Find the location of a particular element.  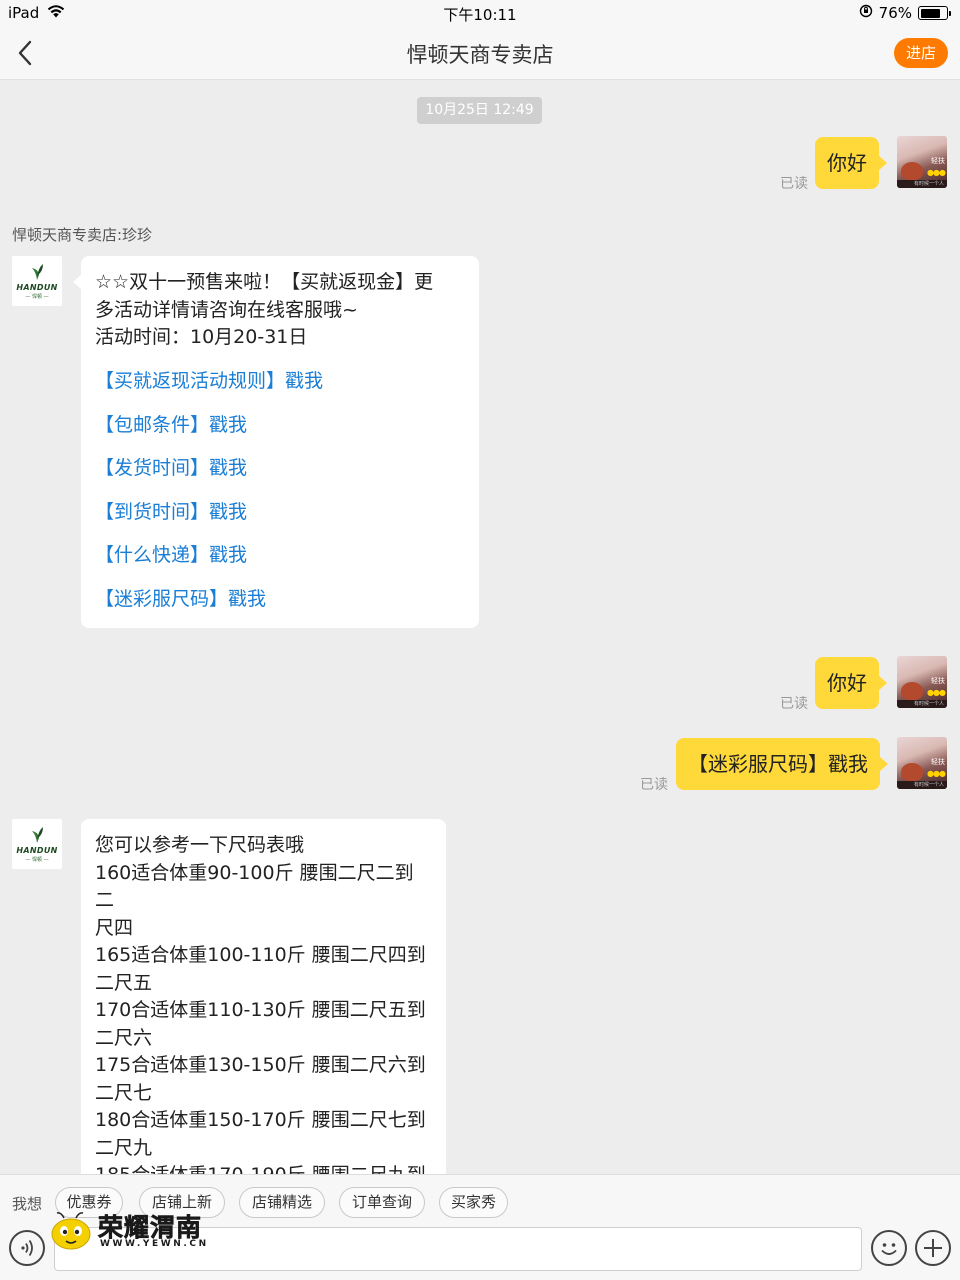

nav-bar: 悍顿天商专卖店 进店 is located at coordinates (480, 53).